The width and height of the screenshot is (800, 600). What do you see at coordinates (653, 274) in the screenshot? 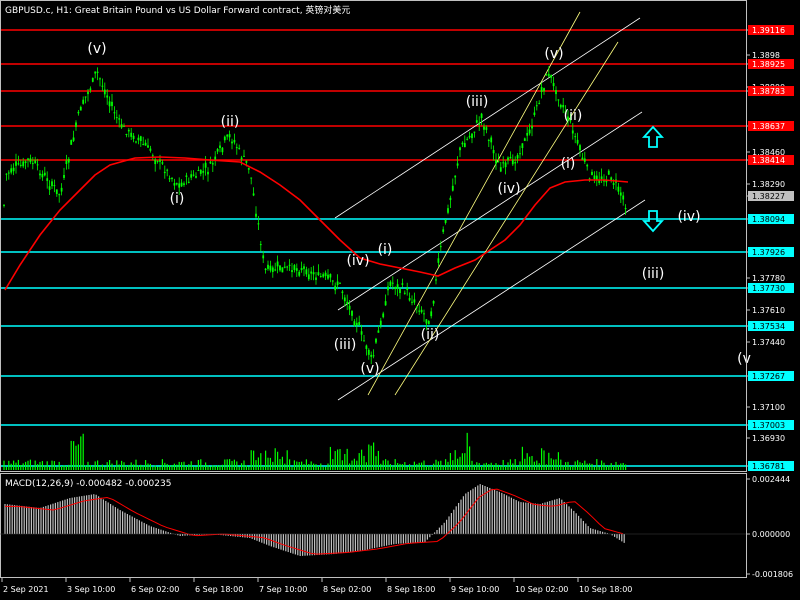
I see `wave-label: (iii)` at bounding box center [653, 274].